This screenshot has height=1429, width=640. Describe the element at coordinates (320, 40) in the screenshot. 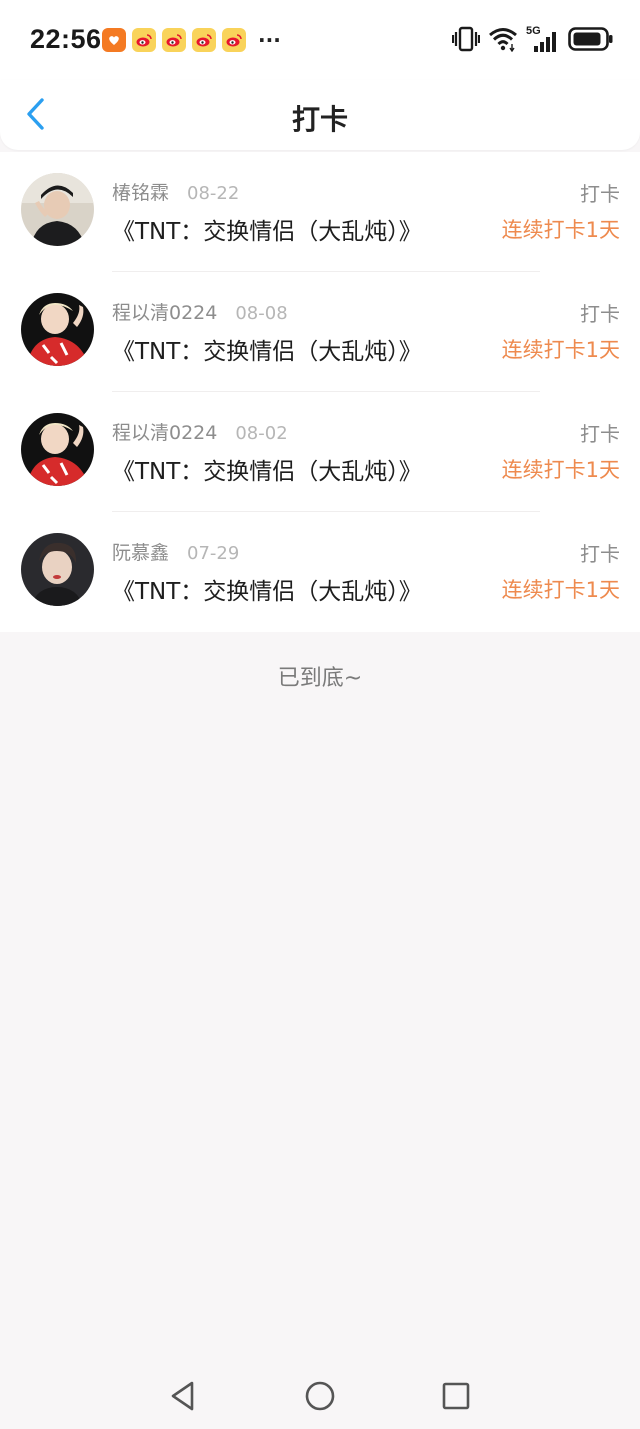

I see `status-bar: 22:56 ··· 5G` at that location.